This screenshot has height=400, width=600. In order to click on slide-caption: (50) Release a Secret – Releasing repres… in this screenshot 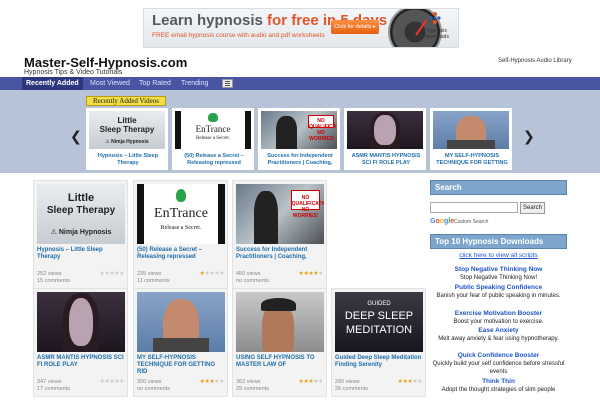, I will do `click(214, 159)`.